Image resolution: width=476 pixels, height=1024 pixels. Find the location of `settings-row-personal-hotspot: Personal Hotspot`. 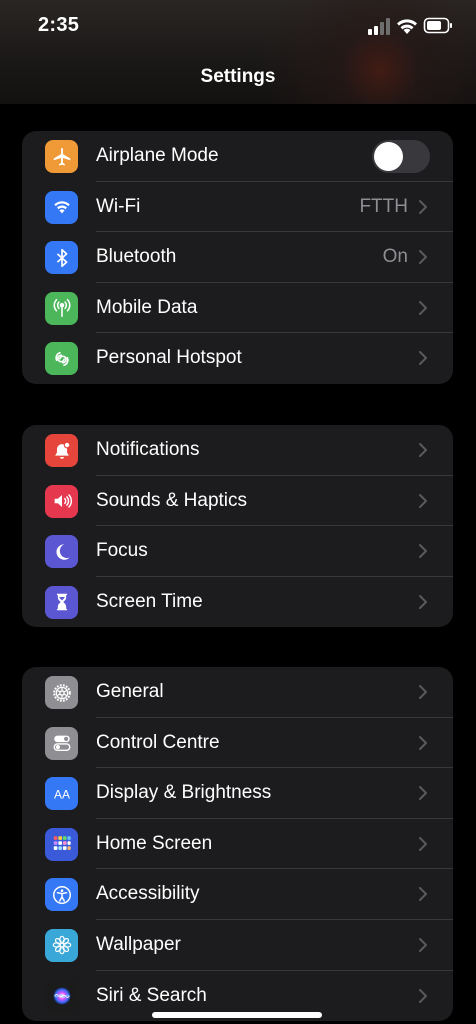

settings-row-personal-hotspot: Personal Hotspot is located at coordinates (237, 358).